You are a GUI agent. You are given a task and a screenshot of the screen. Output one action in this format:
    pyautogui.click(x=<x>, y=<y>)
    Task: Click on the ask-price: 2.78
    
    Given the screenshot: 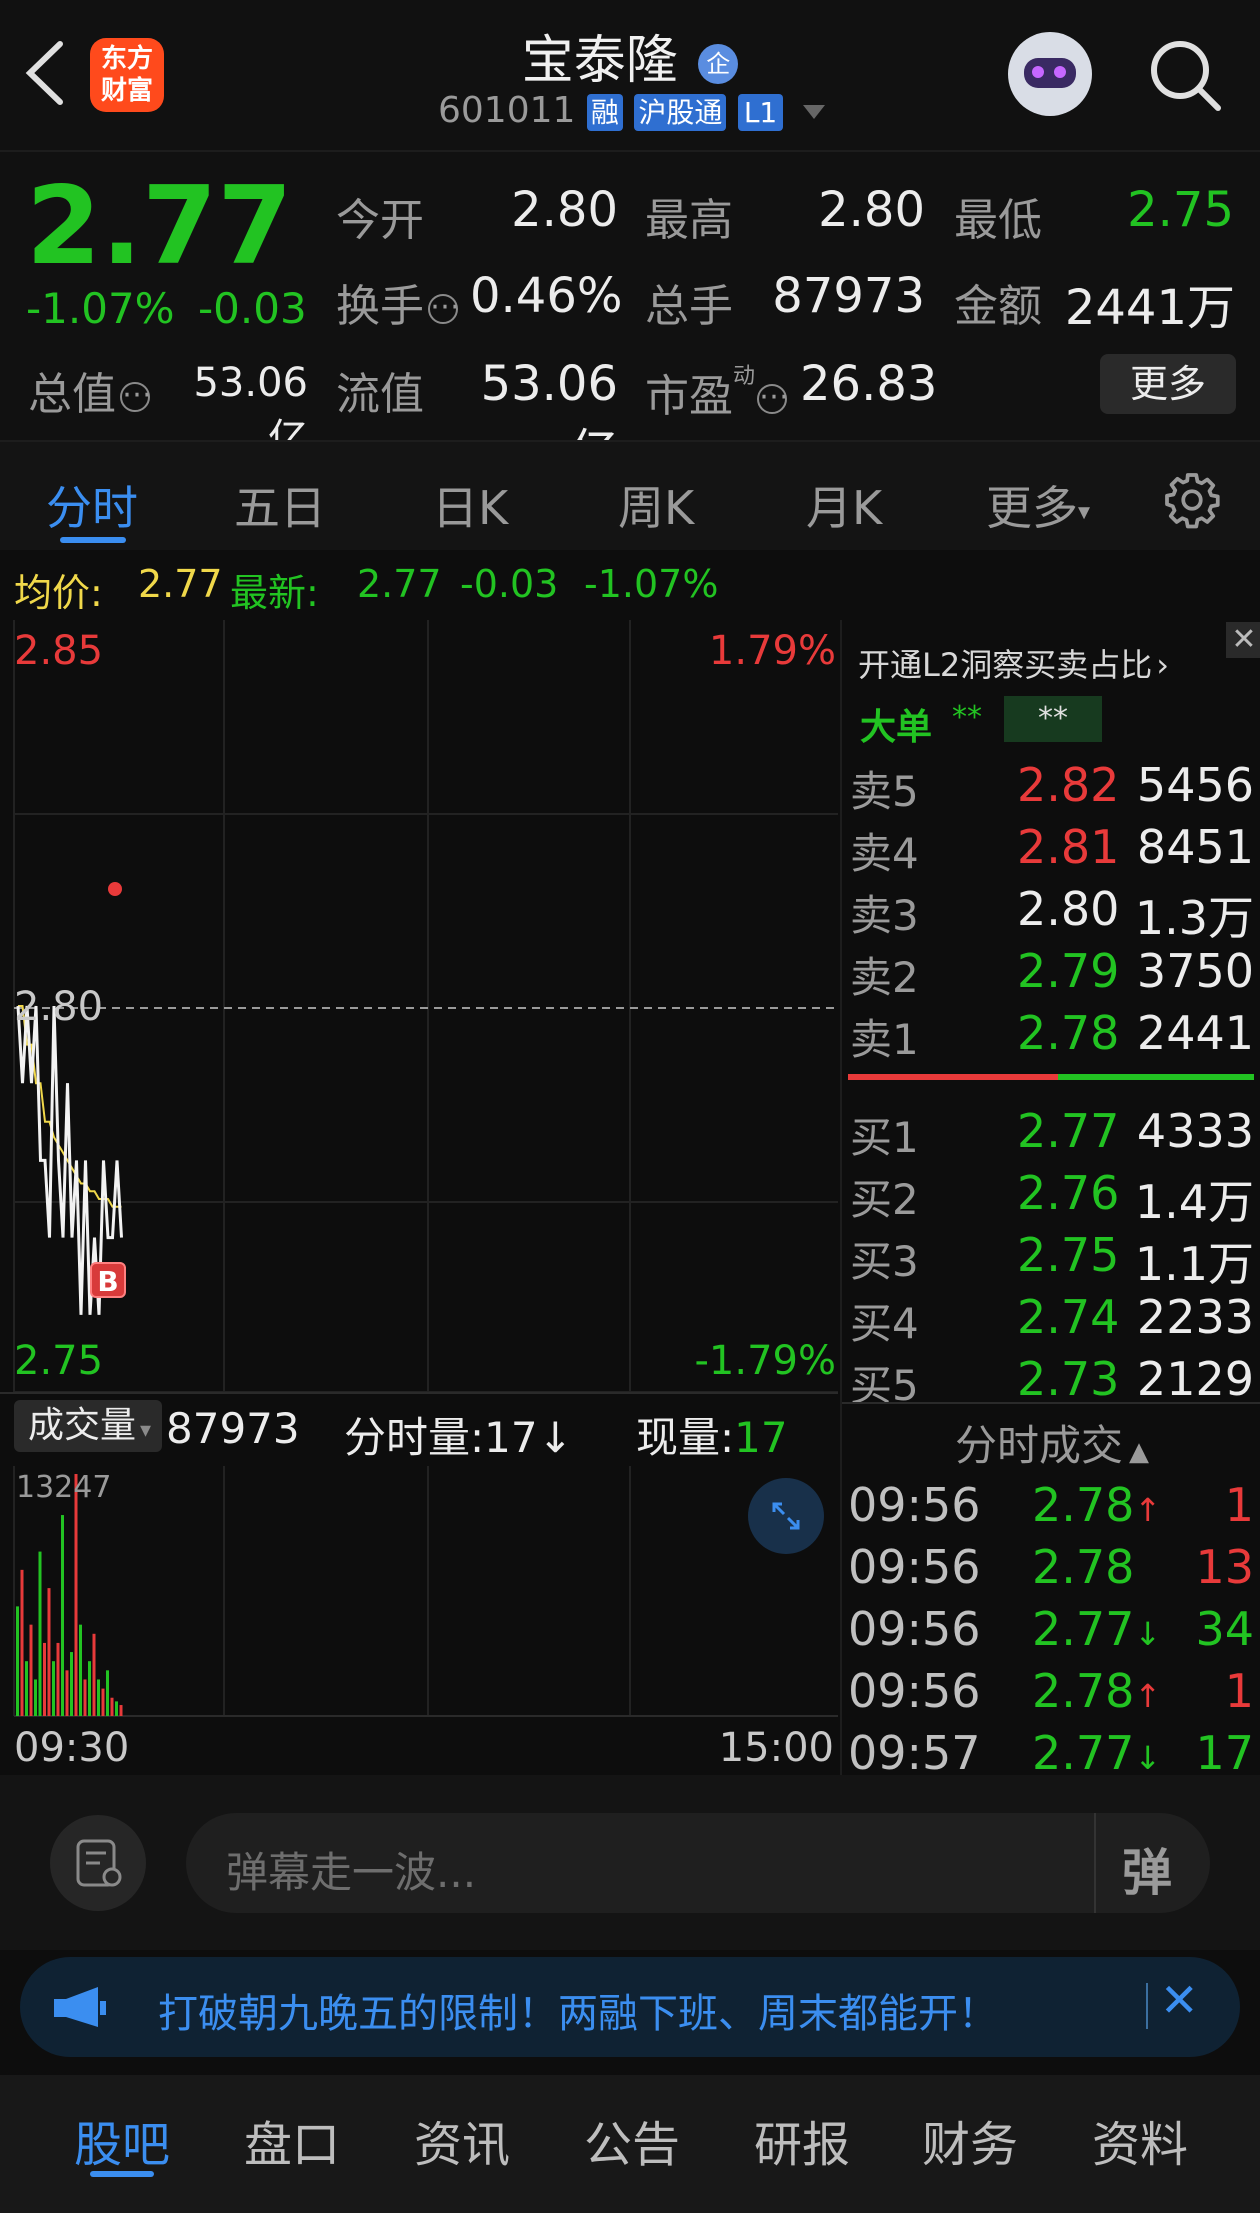 What is the action you would take?
    pyautogui.click(x=1068, y=1033)
    